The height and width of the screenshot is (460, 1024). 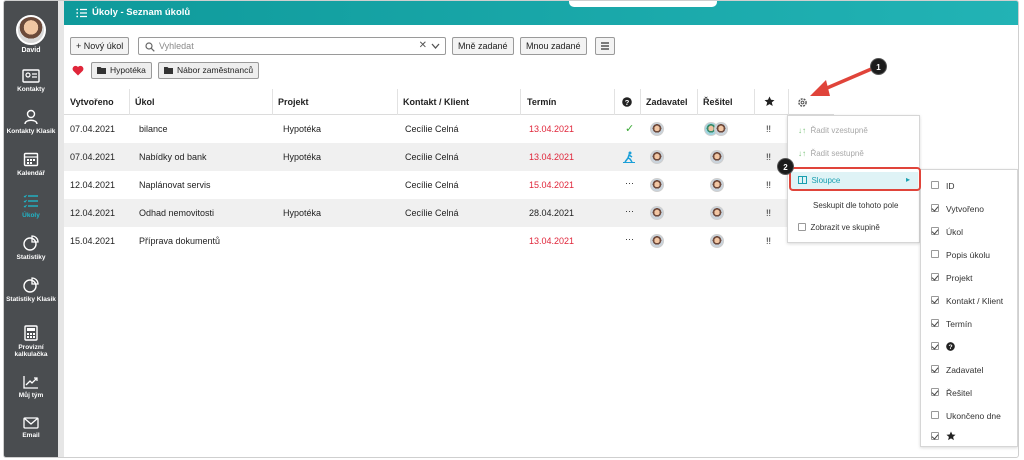 What do you see at coordinates (31, 89) in the screenshot?
I see `sidebar-item-label: Kontakty` at bounding box center [31, 89].